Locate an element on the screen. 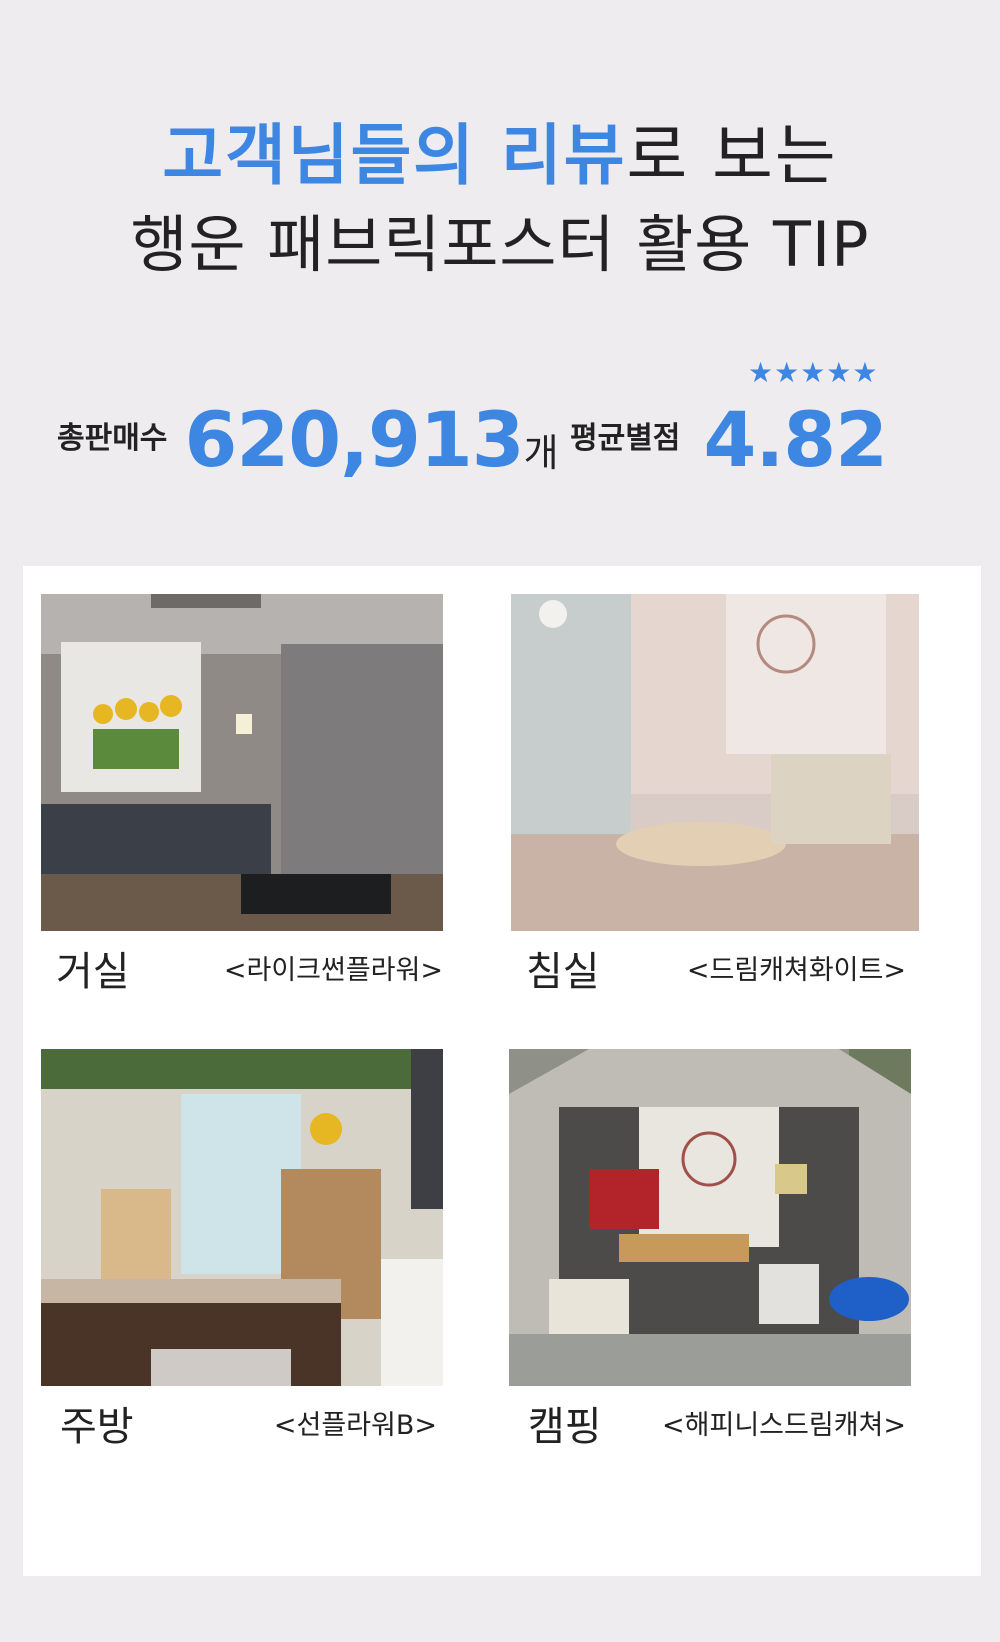 This screenshot has height=1642, width=1000. bedroom-product: <드림캐쳐화이트> is located at coordinates (796, 970).